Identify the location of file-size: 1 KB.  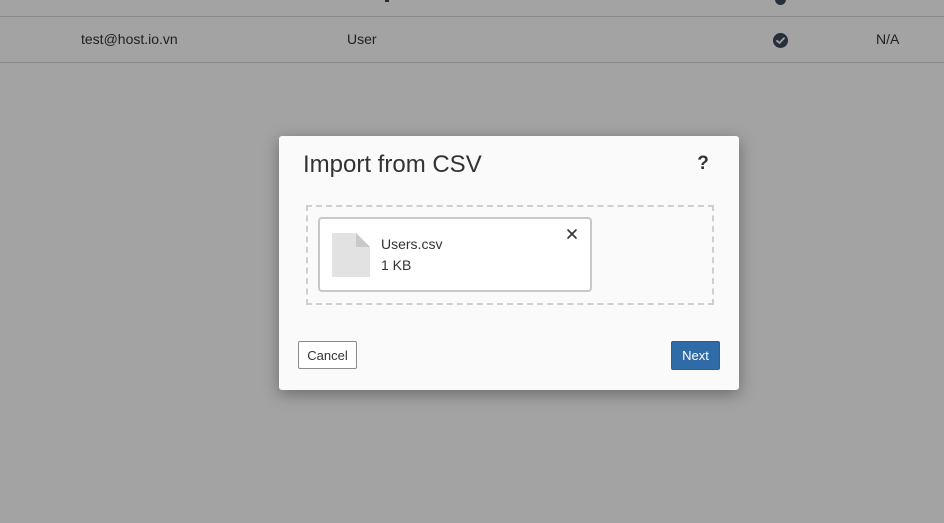
(396, 265).